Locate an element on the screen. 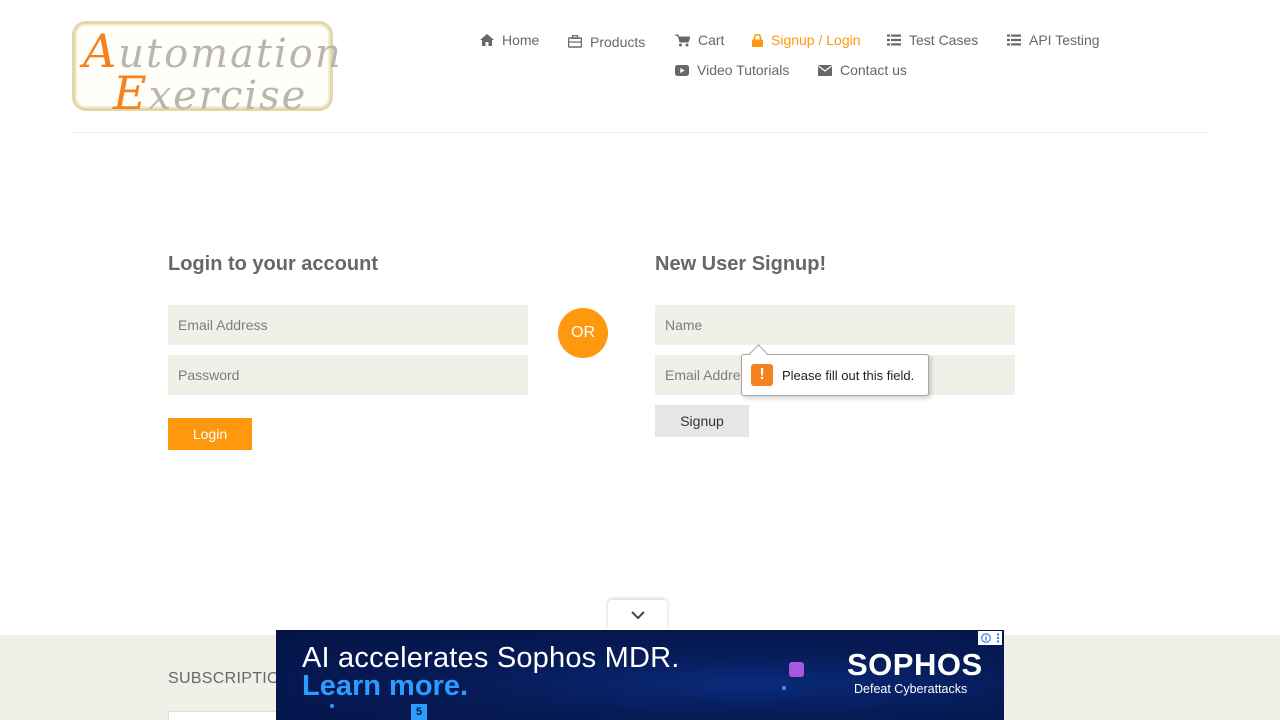 This screenshot has height=720, width=1280. nav-contact-us: Contact us is located at coordinates (862, 70).